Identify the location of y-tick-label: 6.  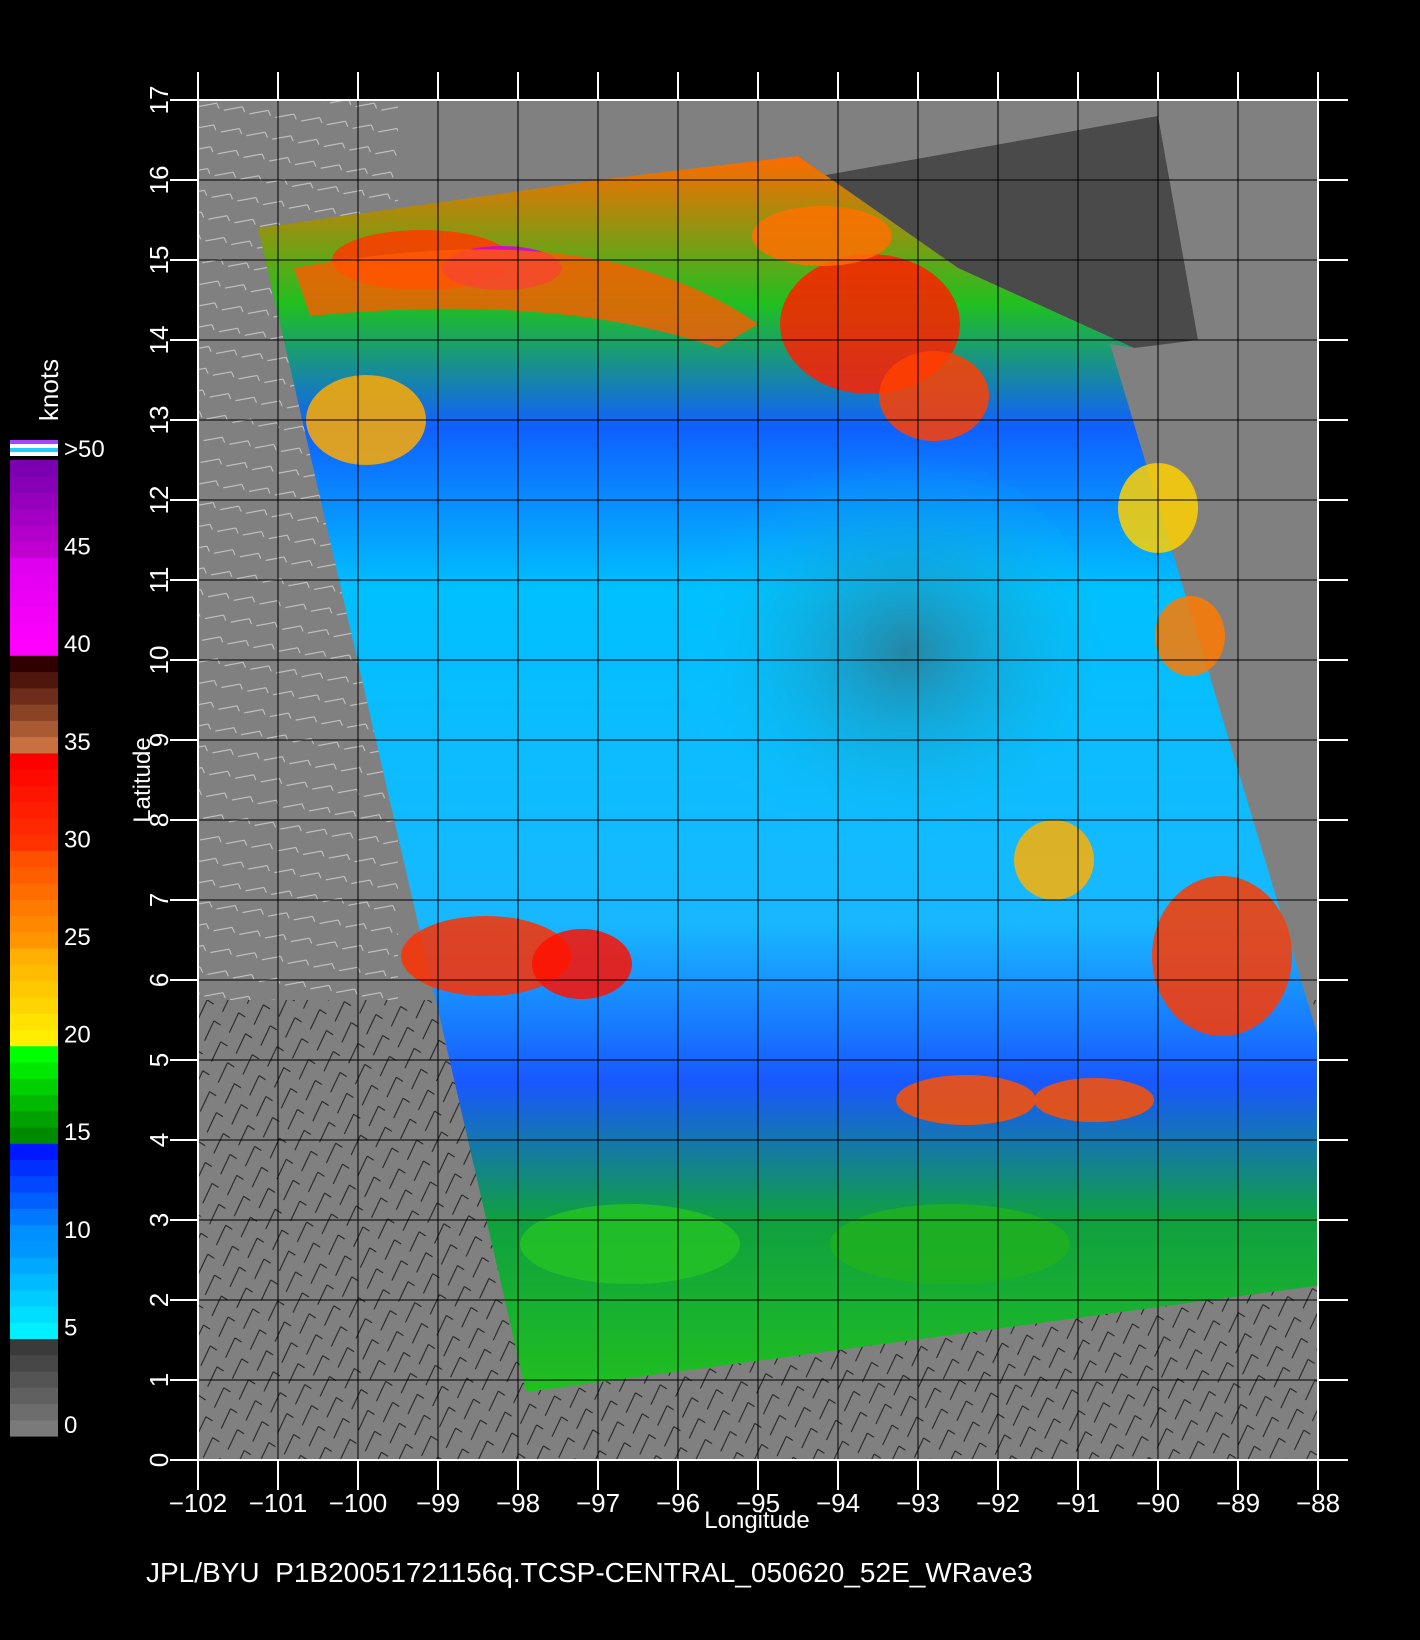
(159, 980).